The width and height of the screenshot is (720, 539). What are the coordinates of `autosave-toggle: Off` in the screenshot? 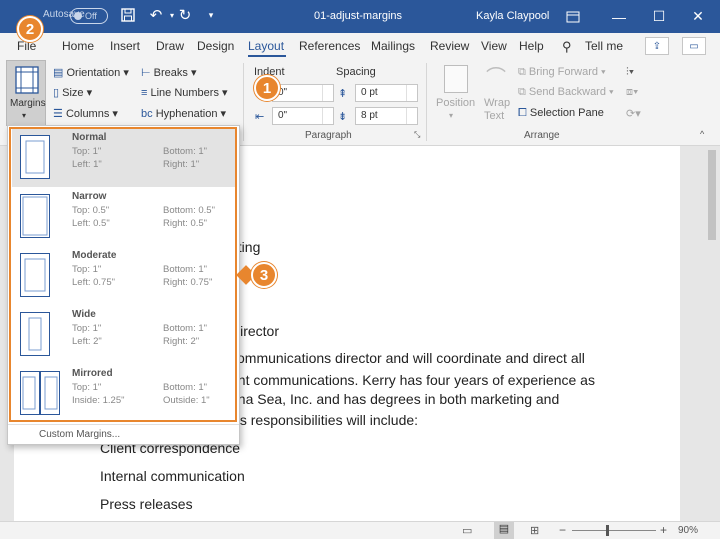 It's located at (89, 16).